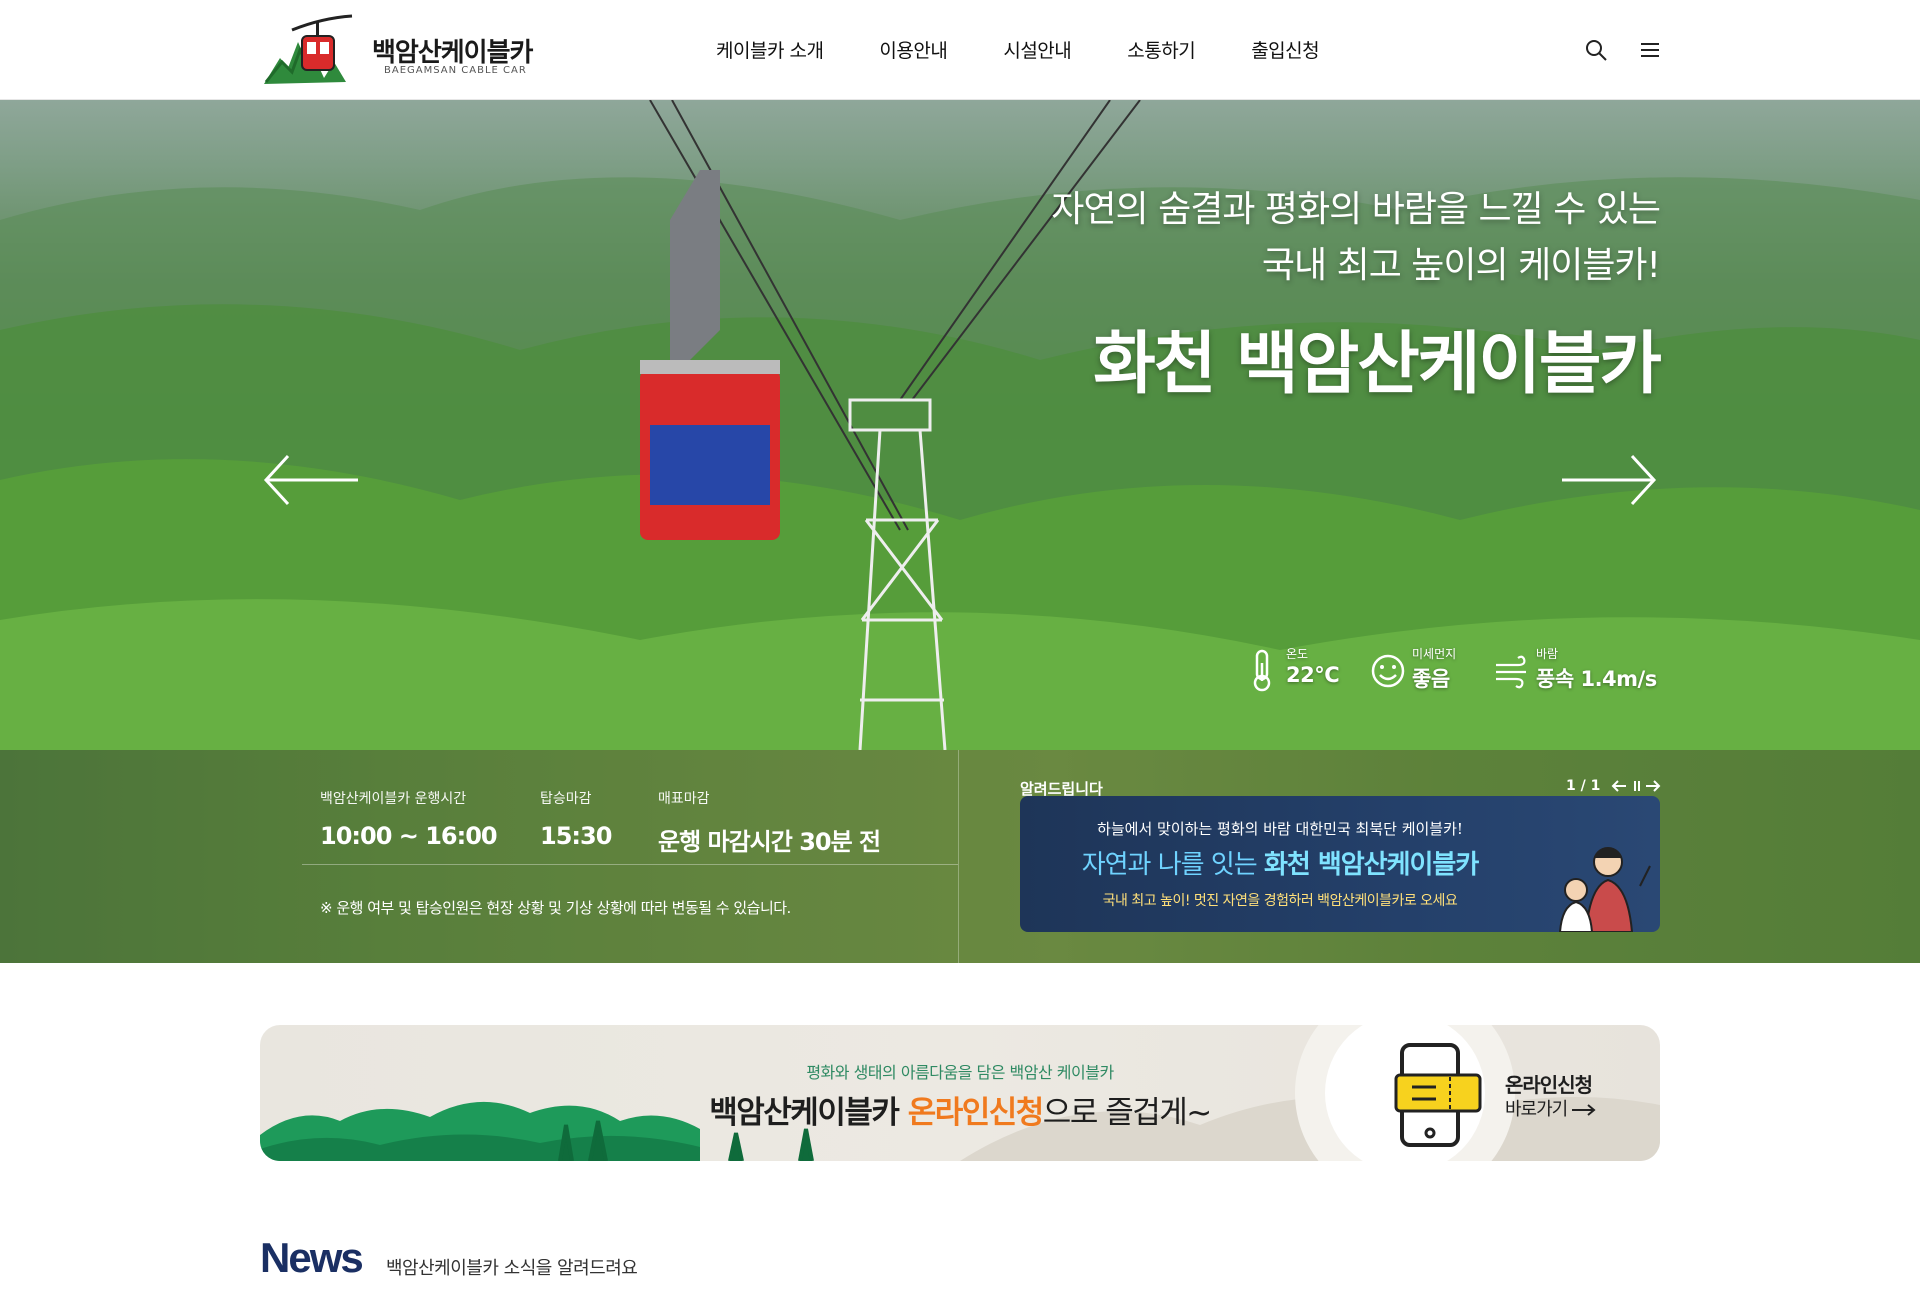 This screenshot has width=1920, height=1300. What do you see at coordinates (1280, 829) in the screenshot?
I see `notice-card-top-text: 하늘에서 맞이하는 평화의 바람 대한민국 최북단 케이블카!` at bounding box center [1280, 829].